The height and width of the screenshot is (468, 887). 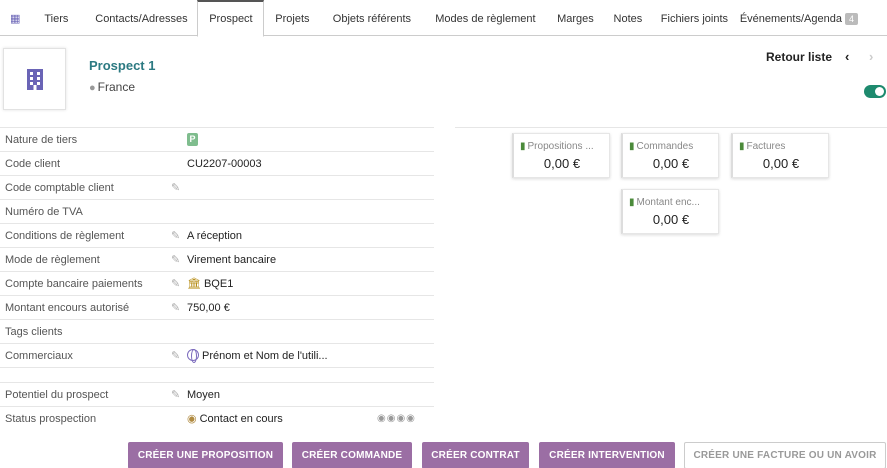 What do you see at coordinates (210, 283) in the screenshot?
I see `field-value-bank: 🏛 BQE1` at bounding box center [210, 283].